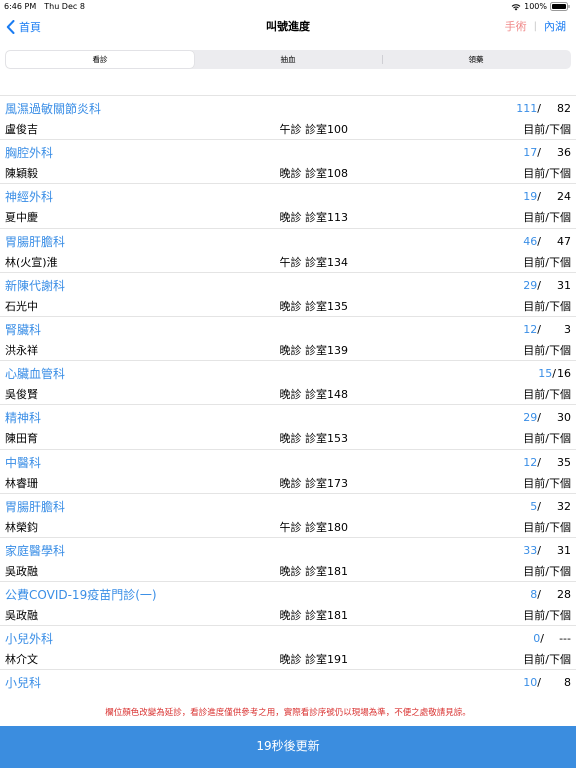  What do you see at coordinates (288, 59) in the screenshot?
I see `segment-blood-draw: 抽血` at bounding box center [288, 59].